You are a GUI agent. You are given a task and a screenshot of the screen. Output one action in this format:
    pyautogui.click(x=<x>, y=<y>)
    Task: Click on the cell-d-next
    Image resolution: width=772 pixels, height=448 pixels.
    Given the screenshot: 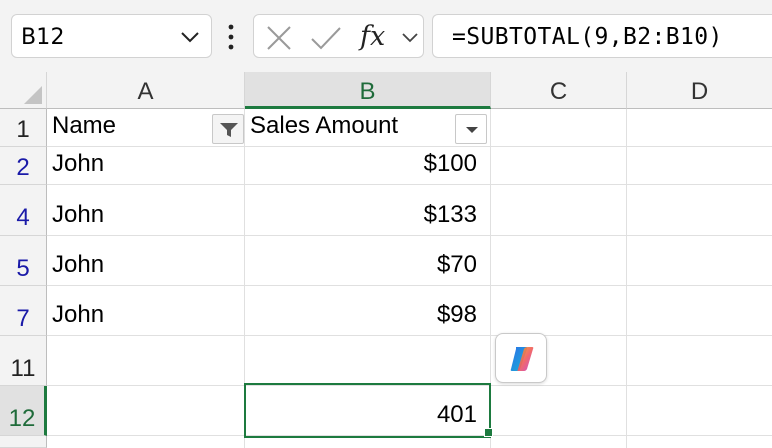 What is the action you would take?
    pyautogui.click(x=699, y=442)
    